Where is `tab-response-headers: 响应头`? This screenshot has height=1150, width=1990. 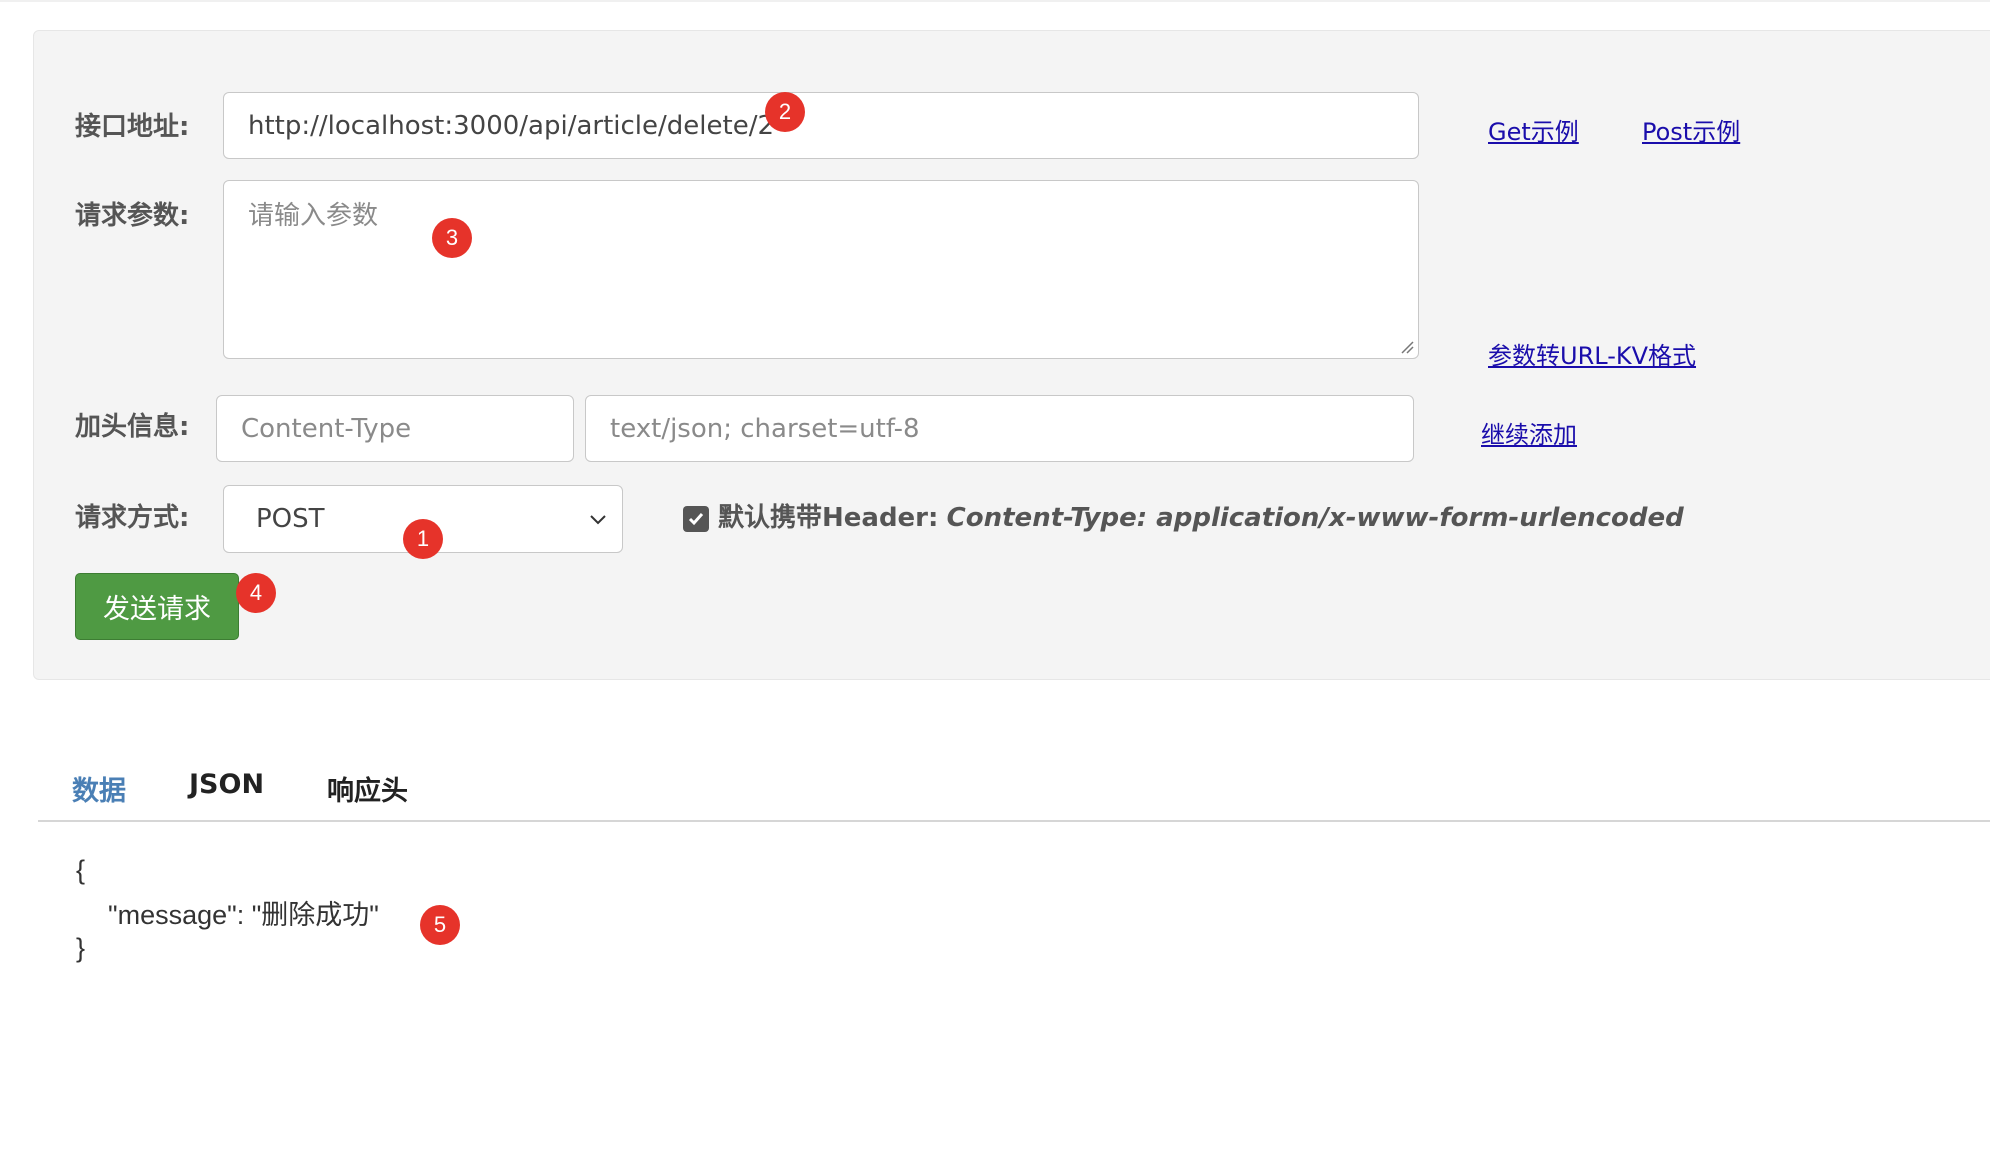 tab-response-headers: 响应头 is located at coordinates (367, 788).